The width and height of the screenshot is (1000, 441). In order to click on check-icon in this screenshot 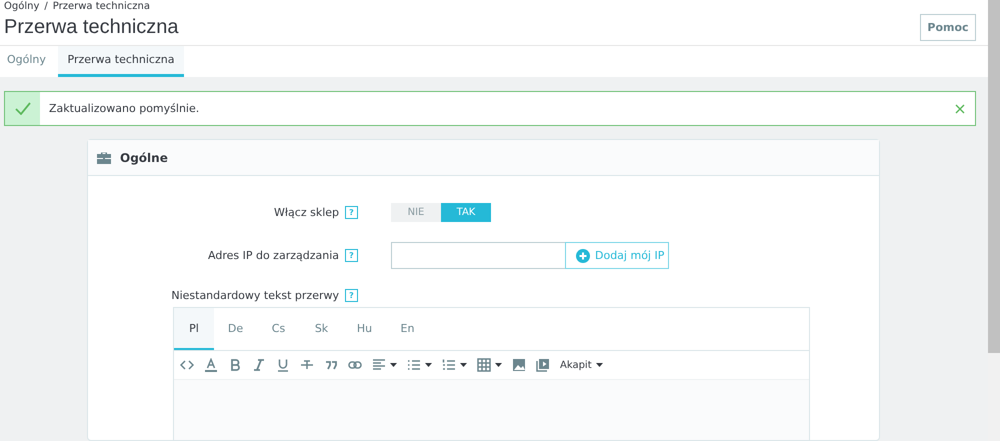, I will do `click(22, 108)`.